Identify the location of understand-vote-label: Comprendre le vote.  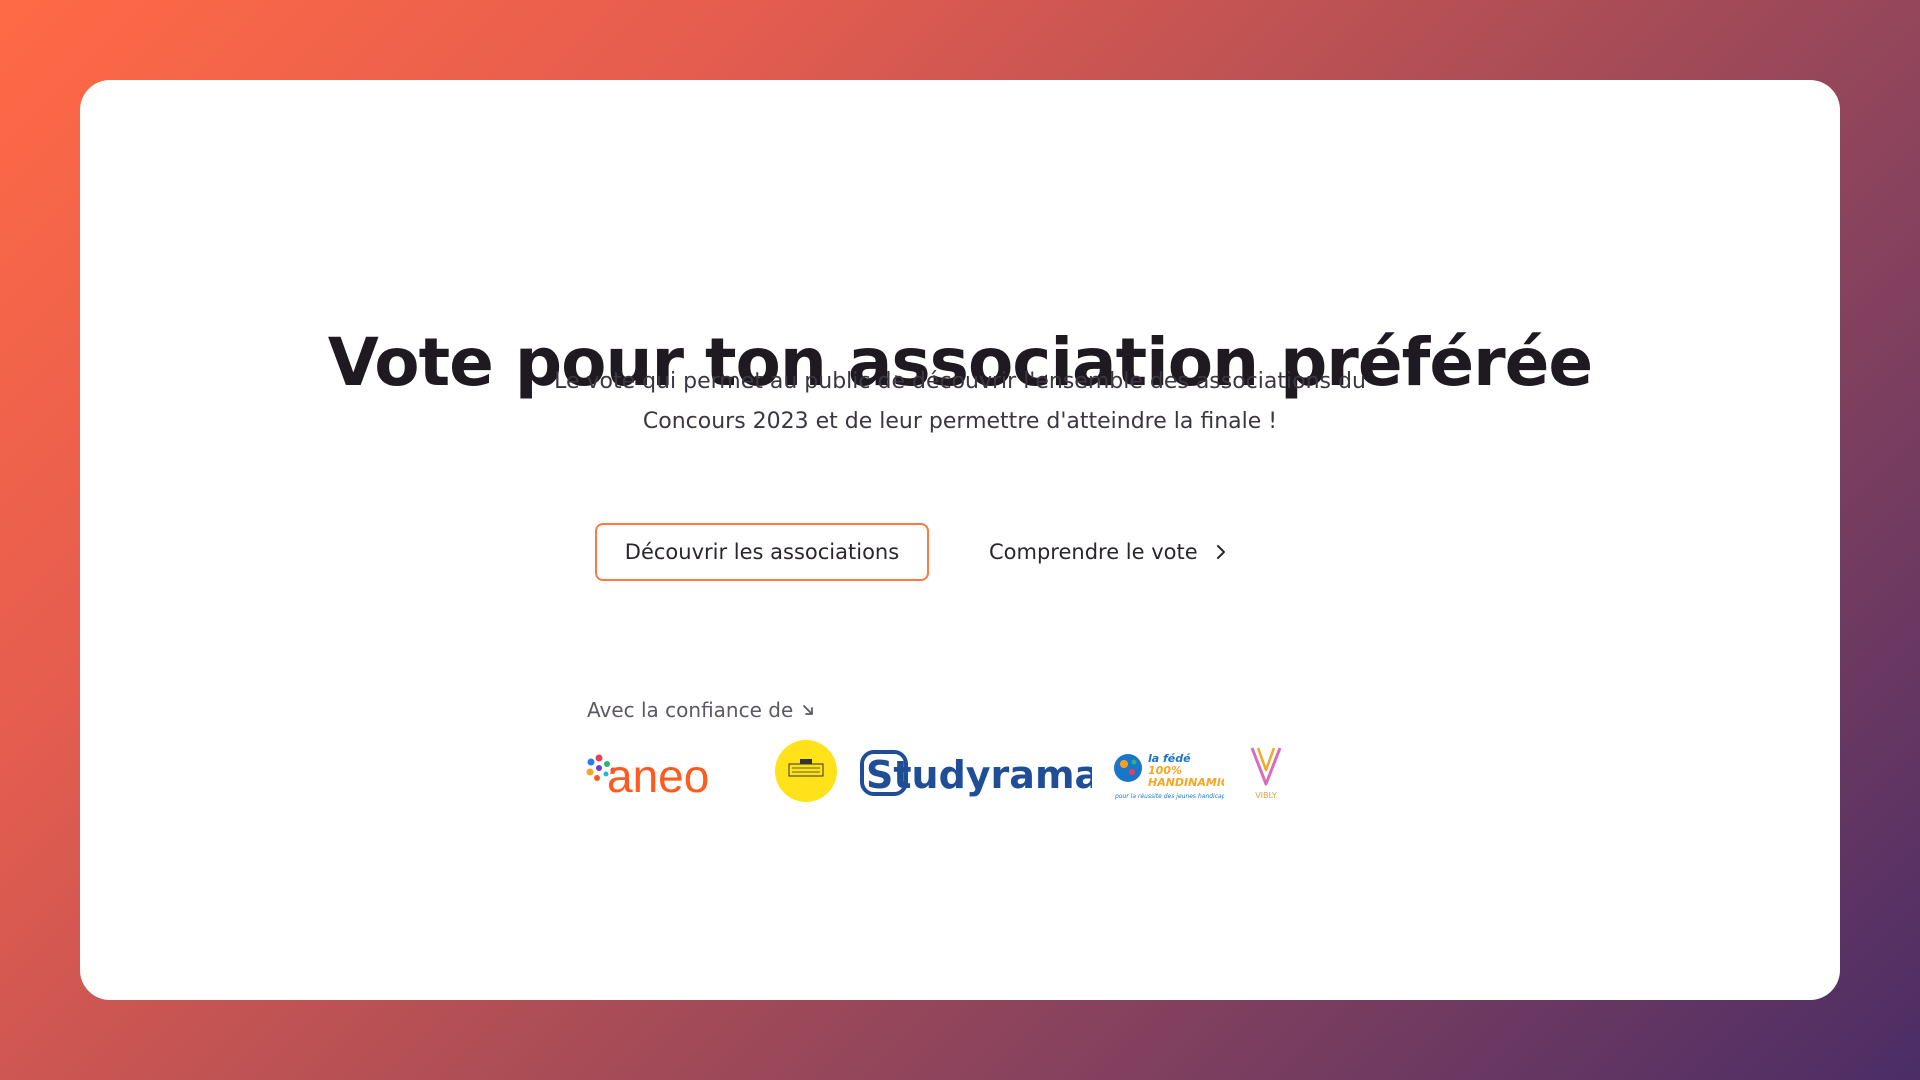
(1093, 552).